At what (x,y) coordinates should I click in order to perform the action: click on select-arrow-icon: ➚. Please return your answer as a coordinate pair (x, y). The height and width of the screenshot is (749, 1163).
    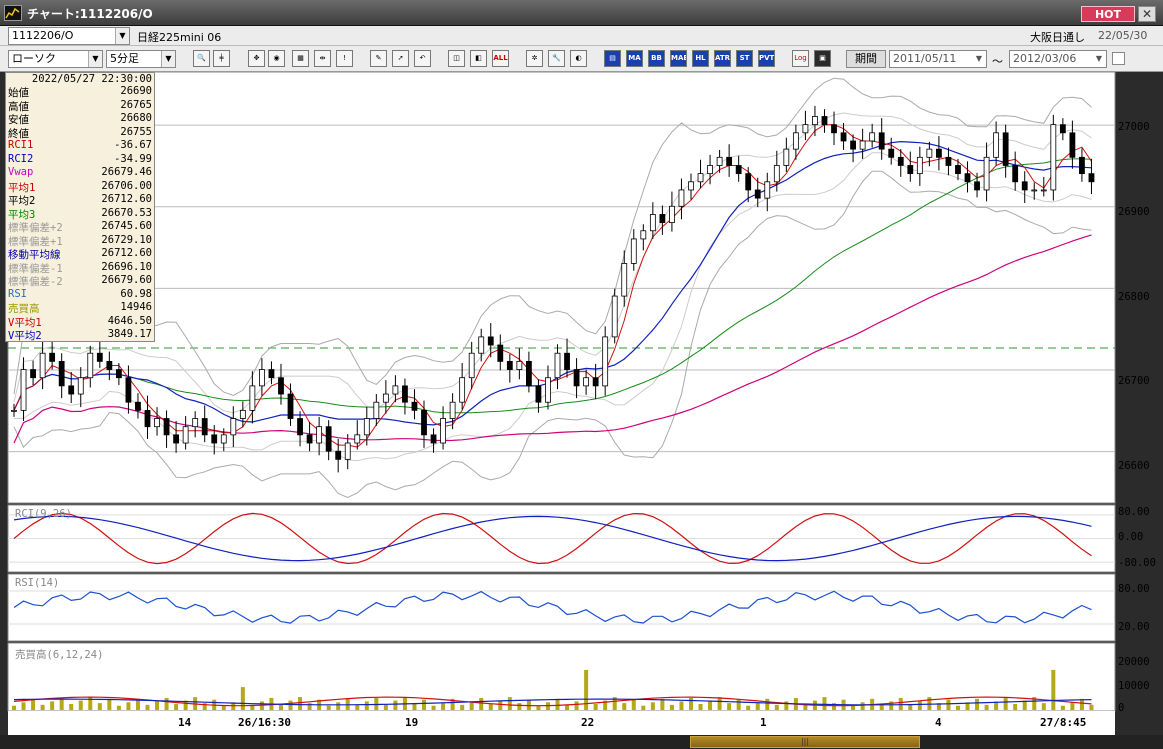
    Looking at the image, I should click on (400, 58).